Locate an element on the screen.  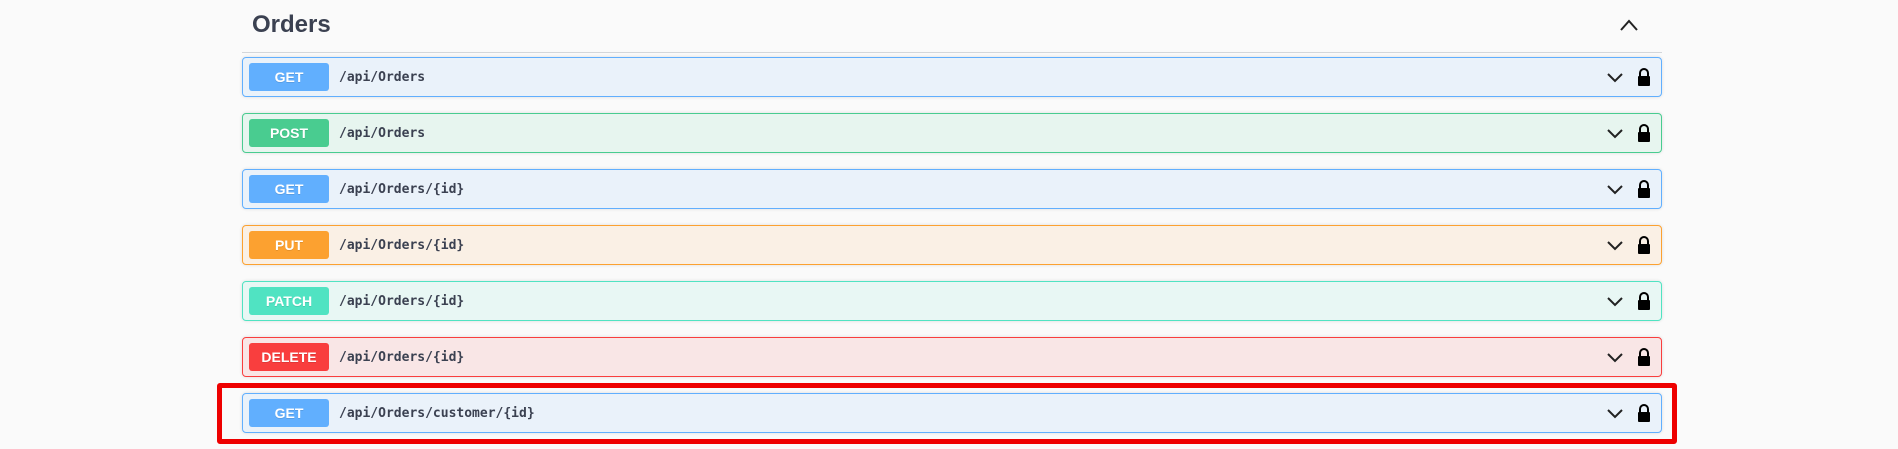
chevron-up-icon is located at coordinates (1629, 25).